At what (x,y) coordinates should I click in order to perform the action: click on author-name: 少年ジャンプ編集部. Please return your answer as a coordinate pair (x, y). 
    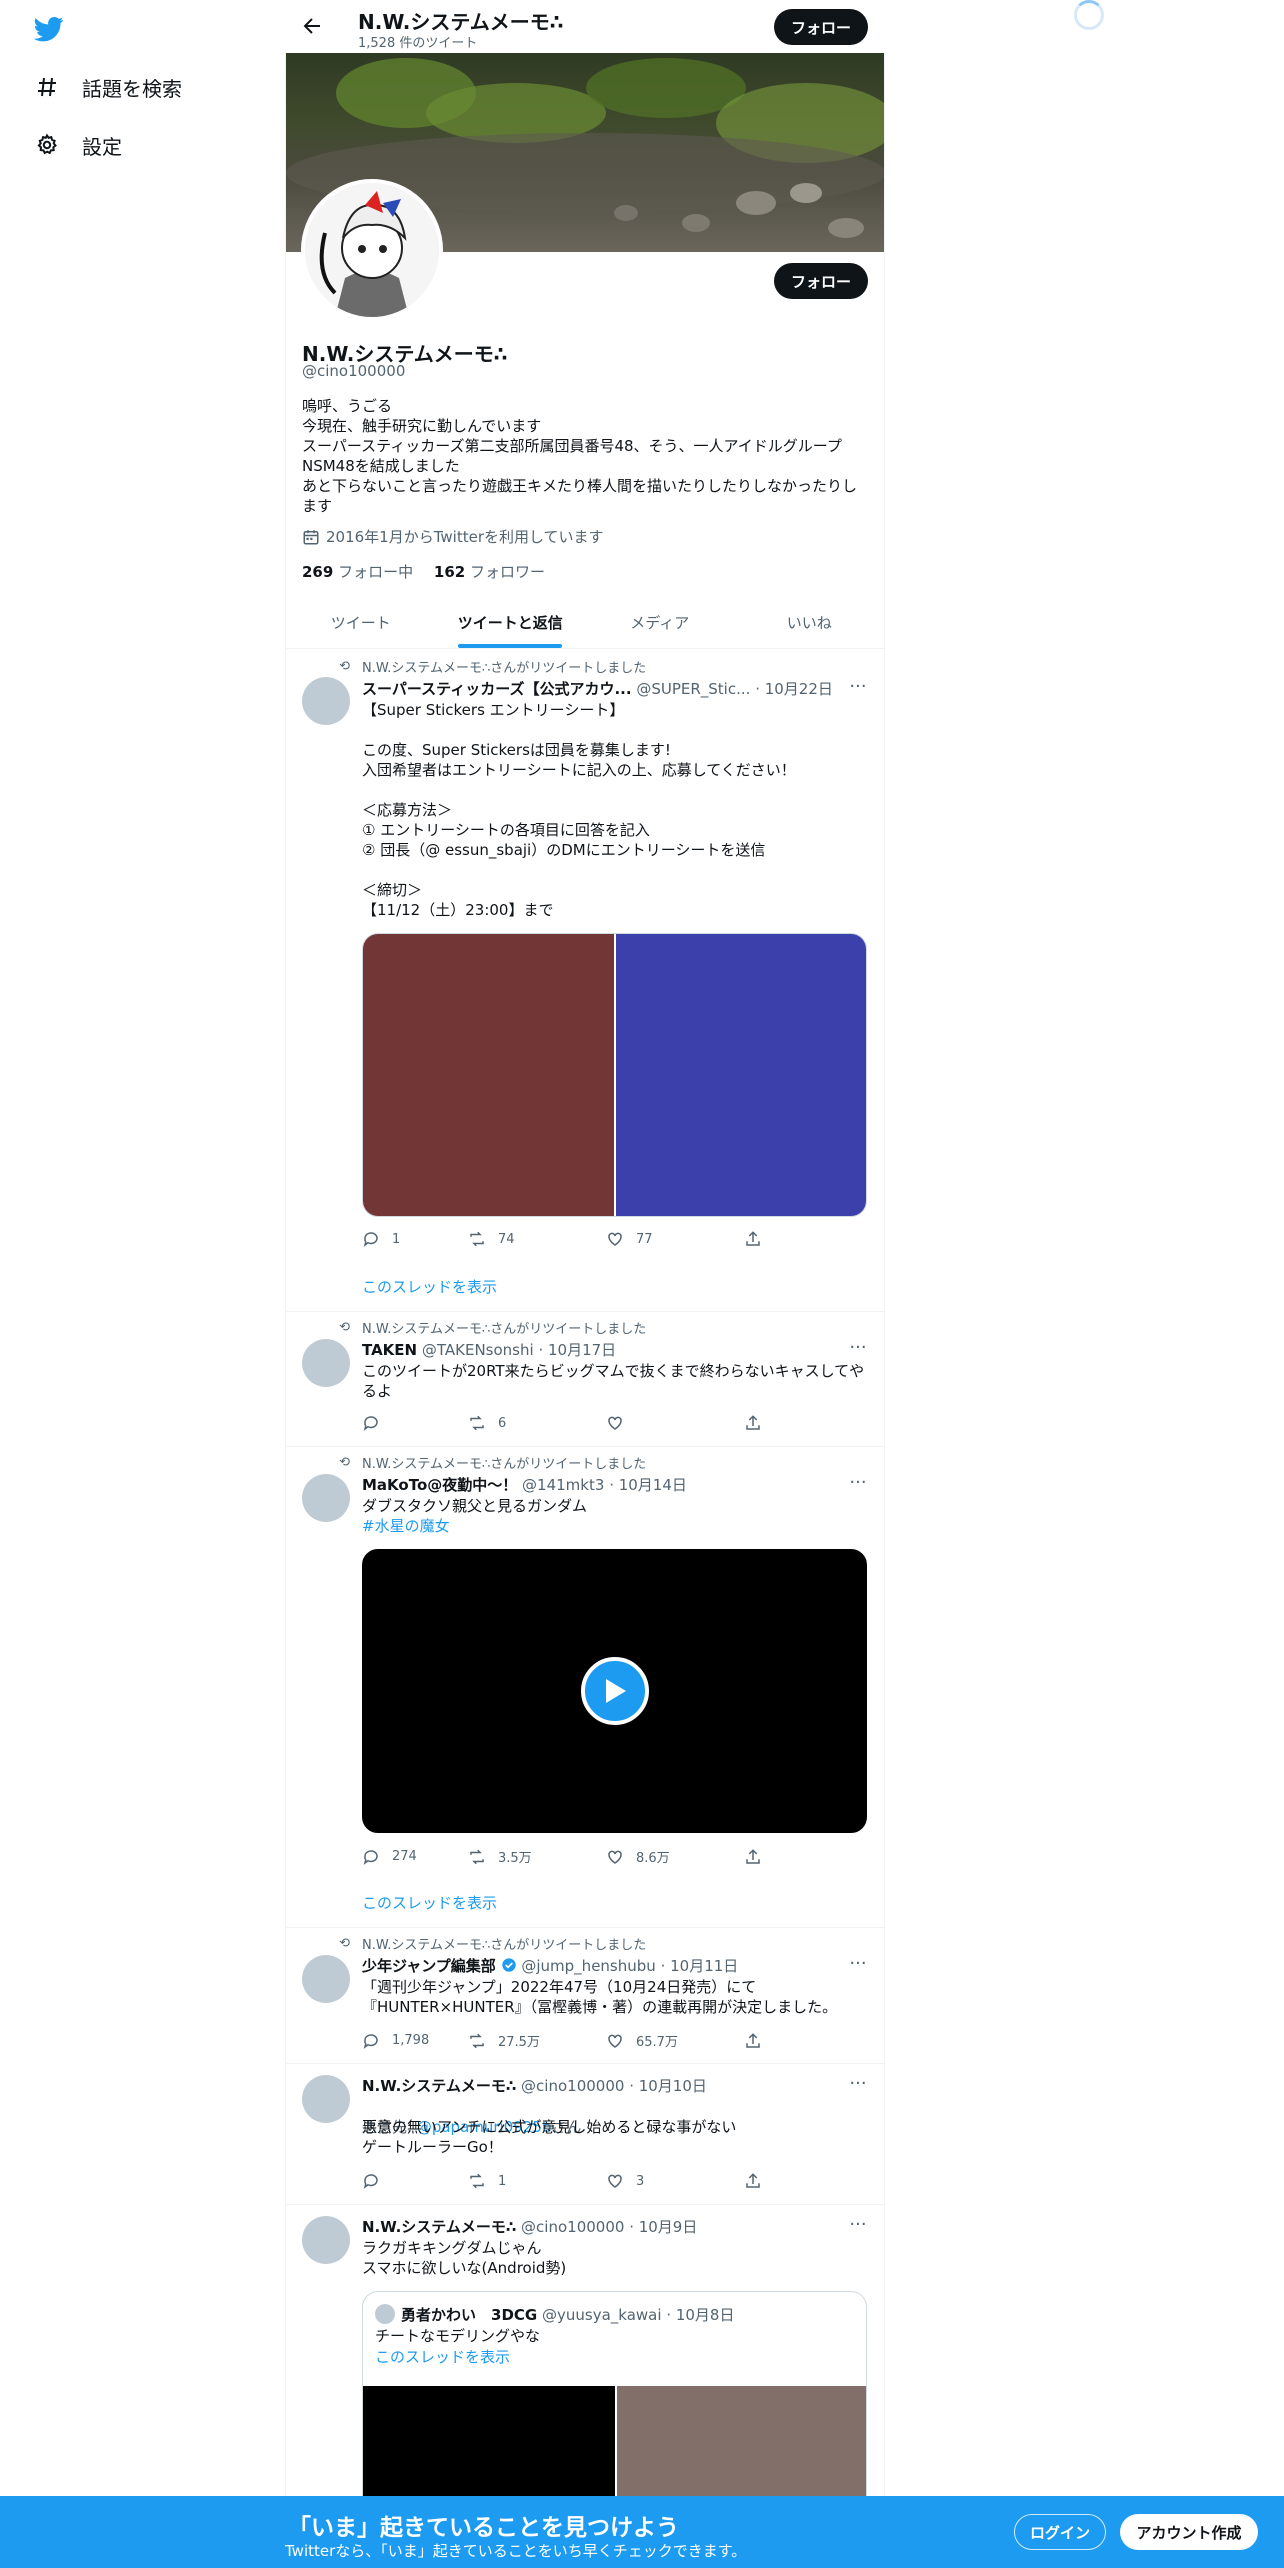
    Looking at the image, I should click on (429, 1966).